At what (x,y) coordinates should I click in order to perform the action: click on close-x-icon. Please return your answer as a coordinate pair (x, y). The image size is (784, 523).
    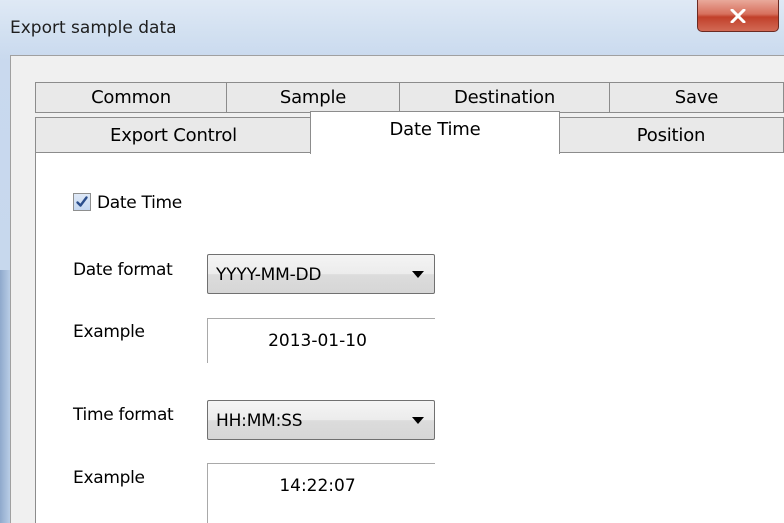
    Looking at the image, I should click on (738, 15).